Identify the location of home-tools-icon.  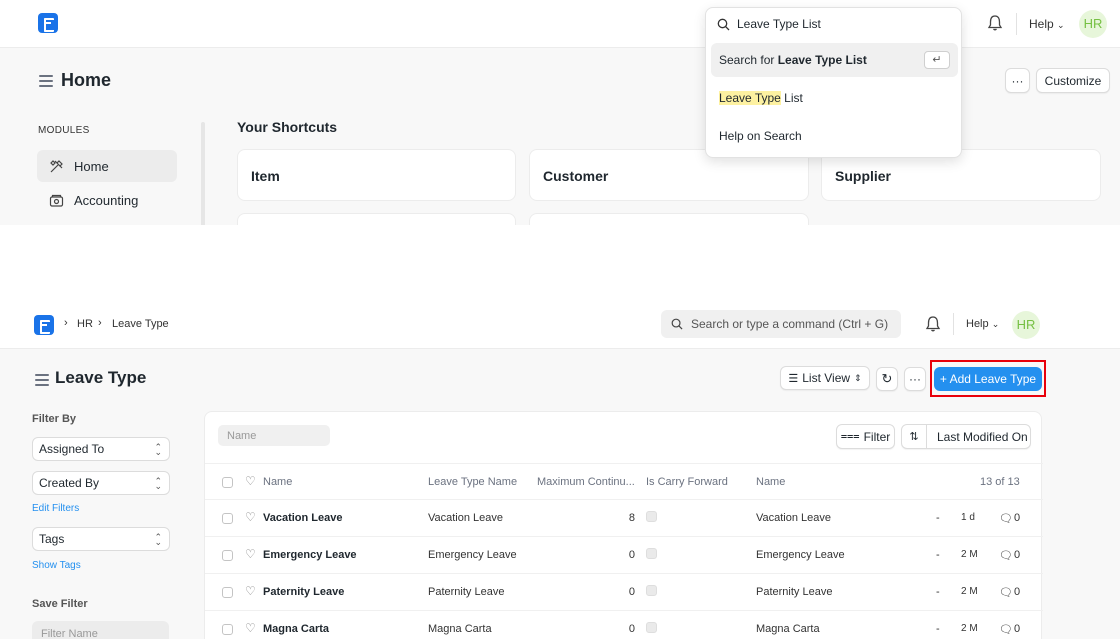
(56, 165).